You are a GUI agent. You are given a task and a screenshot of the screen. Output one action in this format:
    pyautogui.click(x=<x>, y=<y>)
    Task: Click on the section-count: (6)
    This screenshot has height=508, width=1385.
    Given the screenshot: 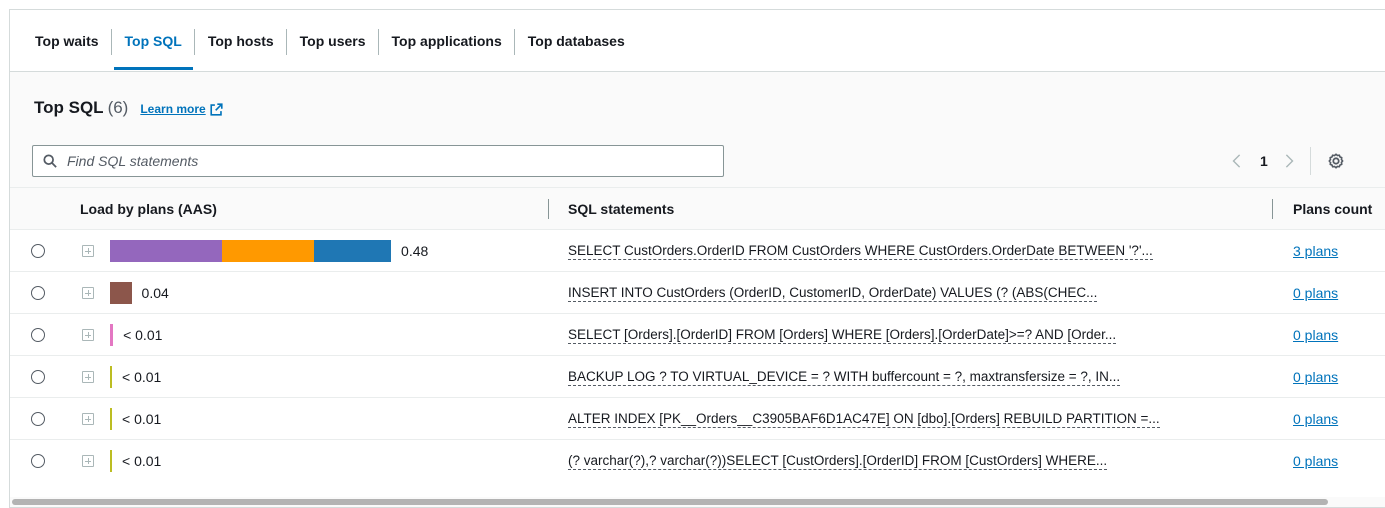 What is the action you would take?
    pyautogui.click(x=118, y=107)
    